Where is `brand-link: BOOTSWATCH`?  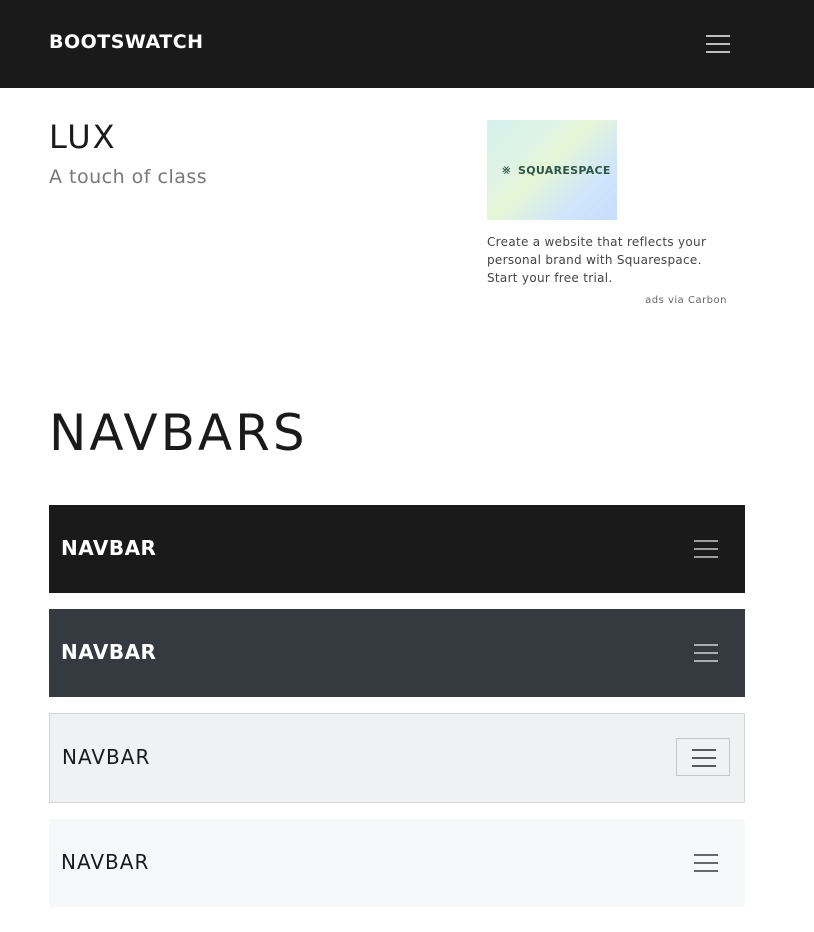 brand-link: BOOTSWATCH is located at coordinates (126, 42).